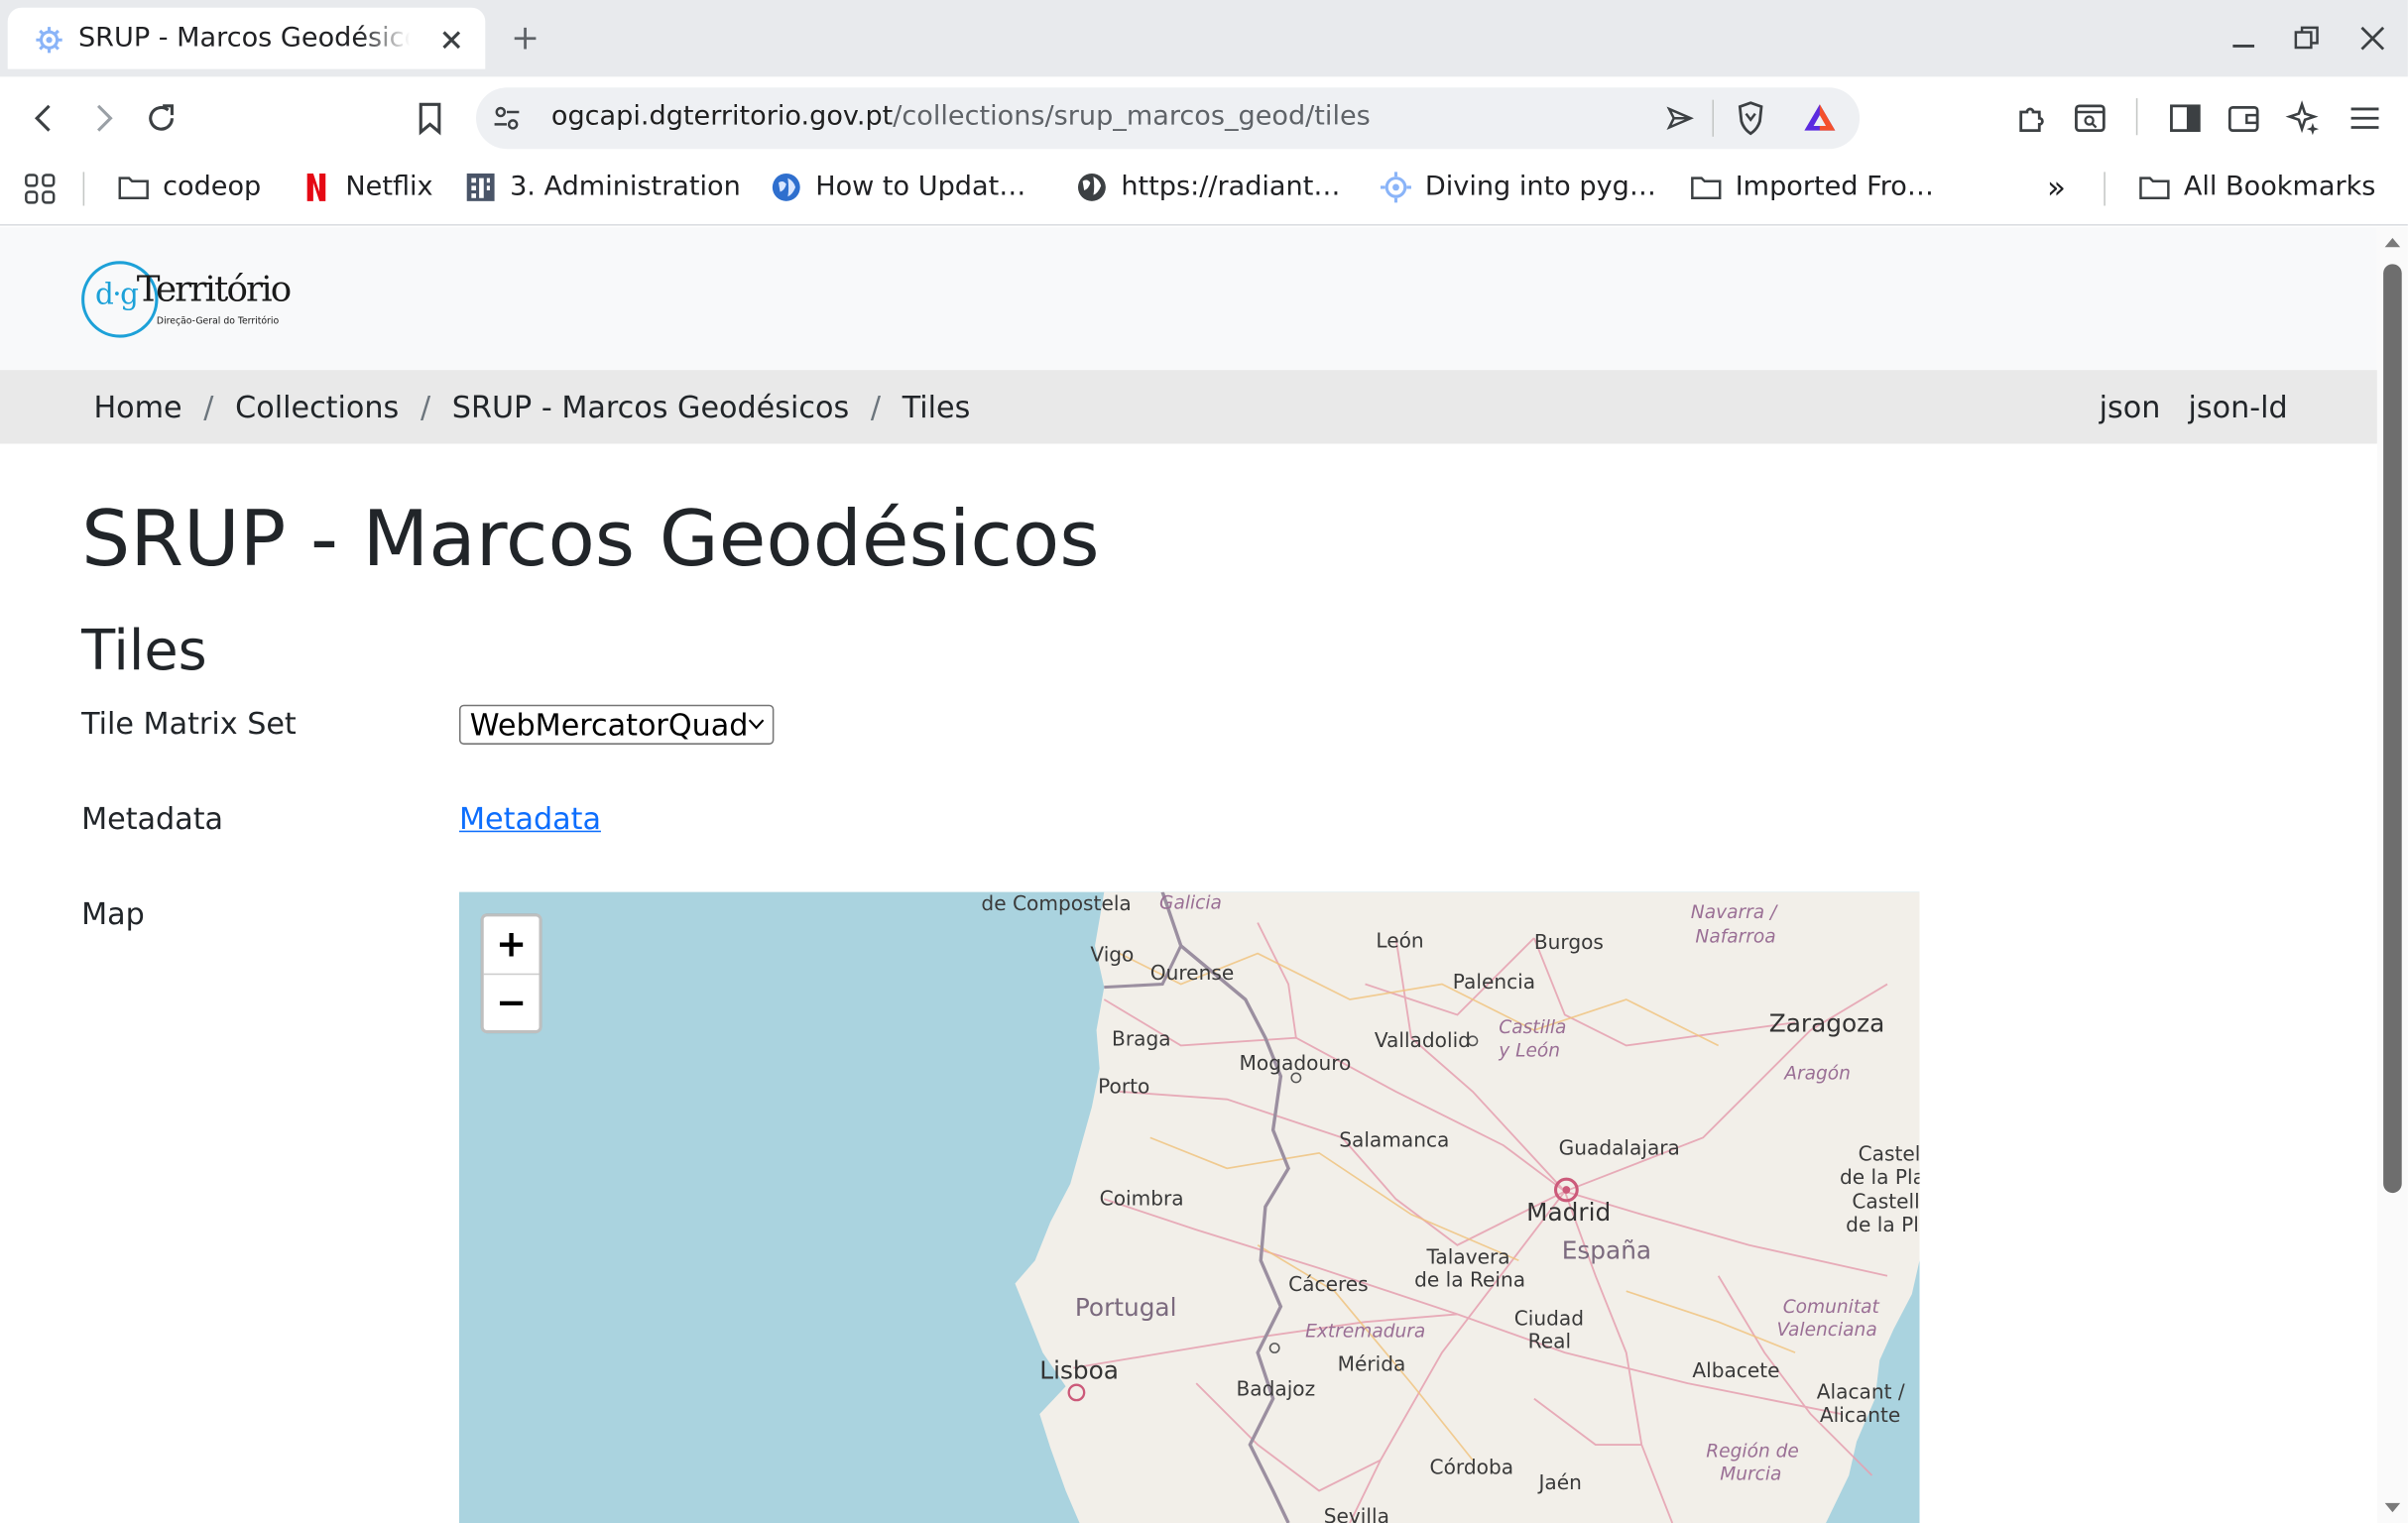 The height and width of the screenshot is (1523, 2408). Describe the element at coordinates (2057, 187) in the screenshot. I see `bookmarks-overflow-button: »` at that location.